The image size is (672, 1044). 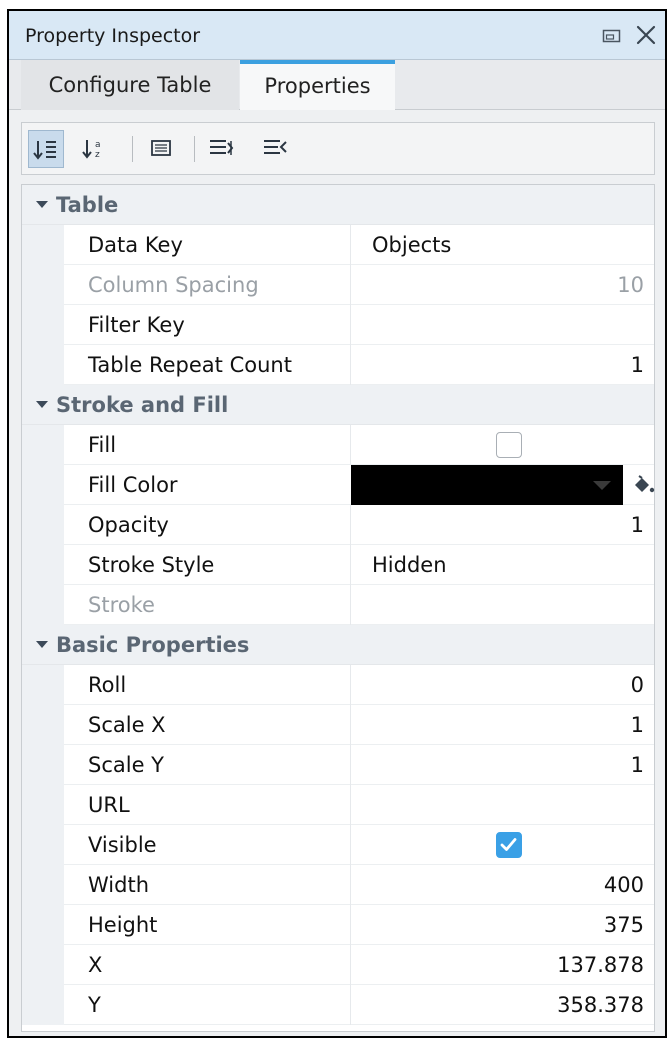 I want to click on property-row-url: URL, so click(x=338, y=805).